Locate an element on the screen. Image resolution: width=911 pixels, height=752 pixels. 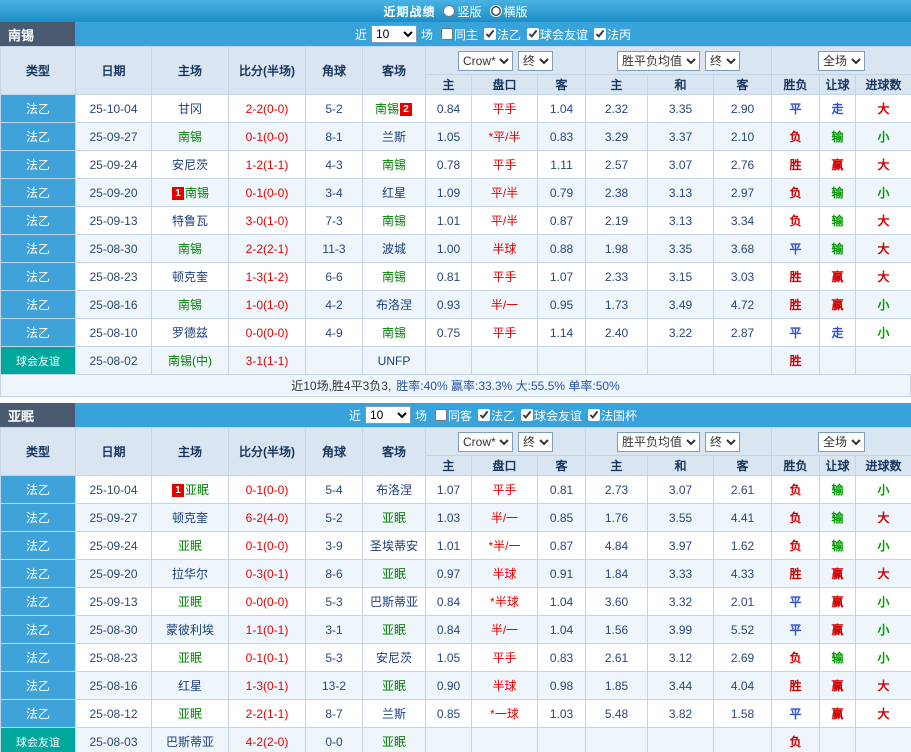
match-date: 25-08-23 is located at coordinates (113, 657).